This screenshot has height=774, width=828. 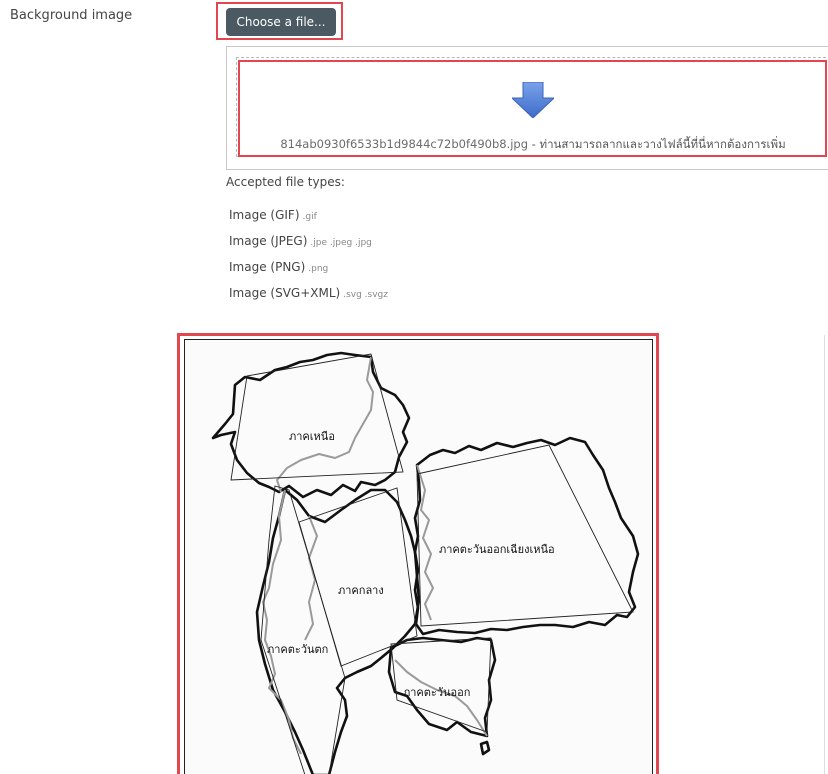 I want to click on file-type-name: Image (PNG), so click(x=267, y=267).